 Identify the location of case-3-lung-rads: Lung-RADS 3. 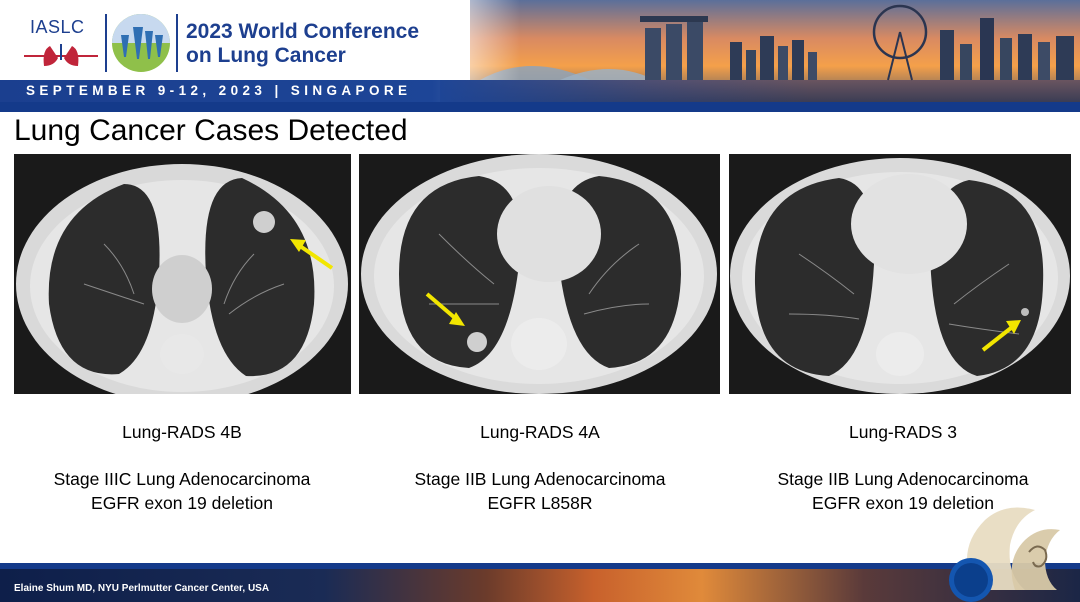
(903, 432).